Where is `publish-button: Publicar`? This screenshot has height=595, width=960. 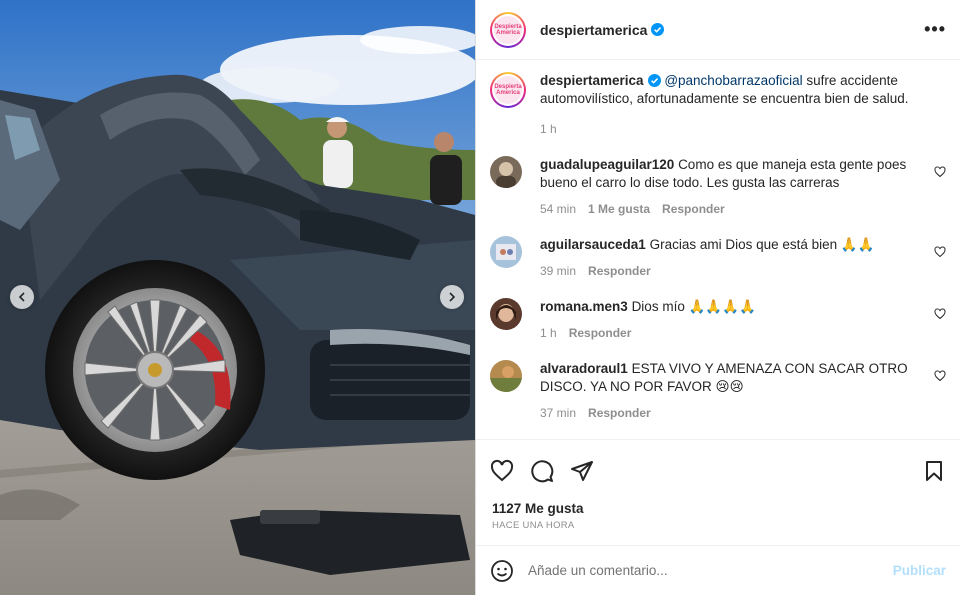
publish-button: Publicar is located at coordinates (919, 570).